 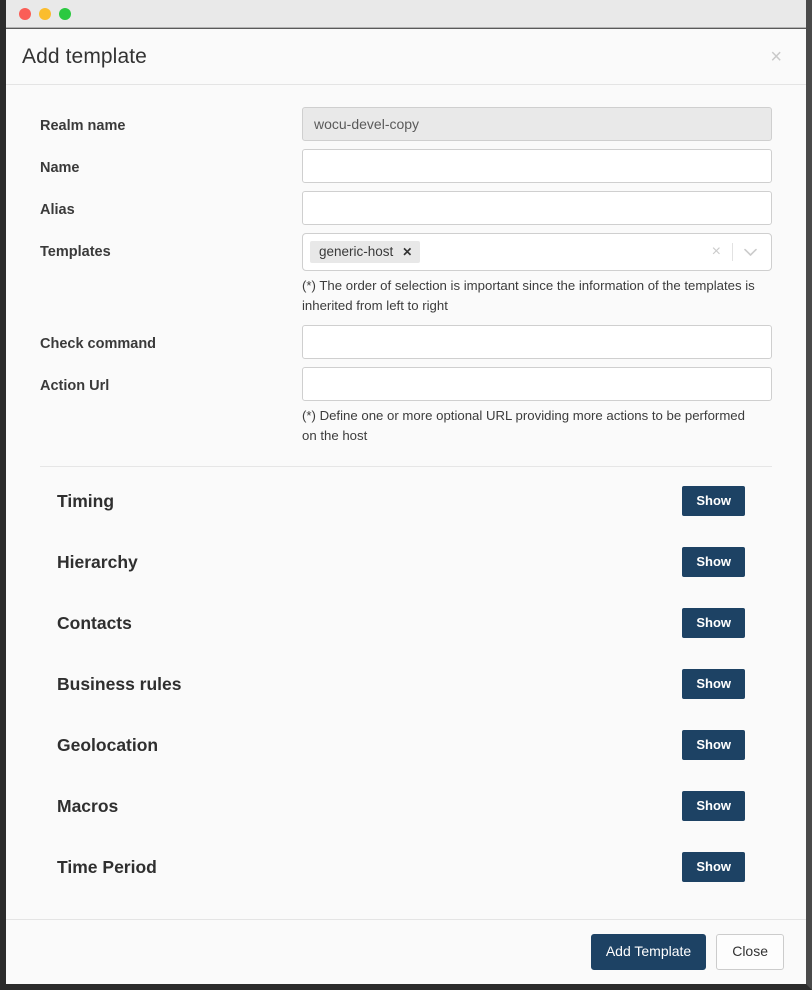 I want to click on section-row-contacts: Contacts Show, so click(x=406, y=623).